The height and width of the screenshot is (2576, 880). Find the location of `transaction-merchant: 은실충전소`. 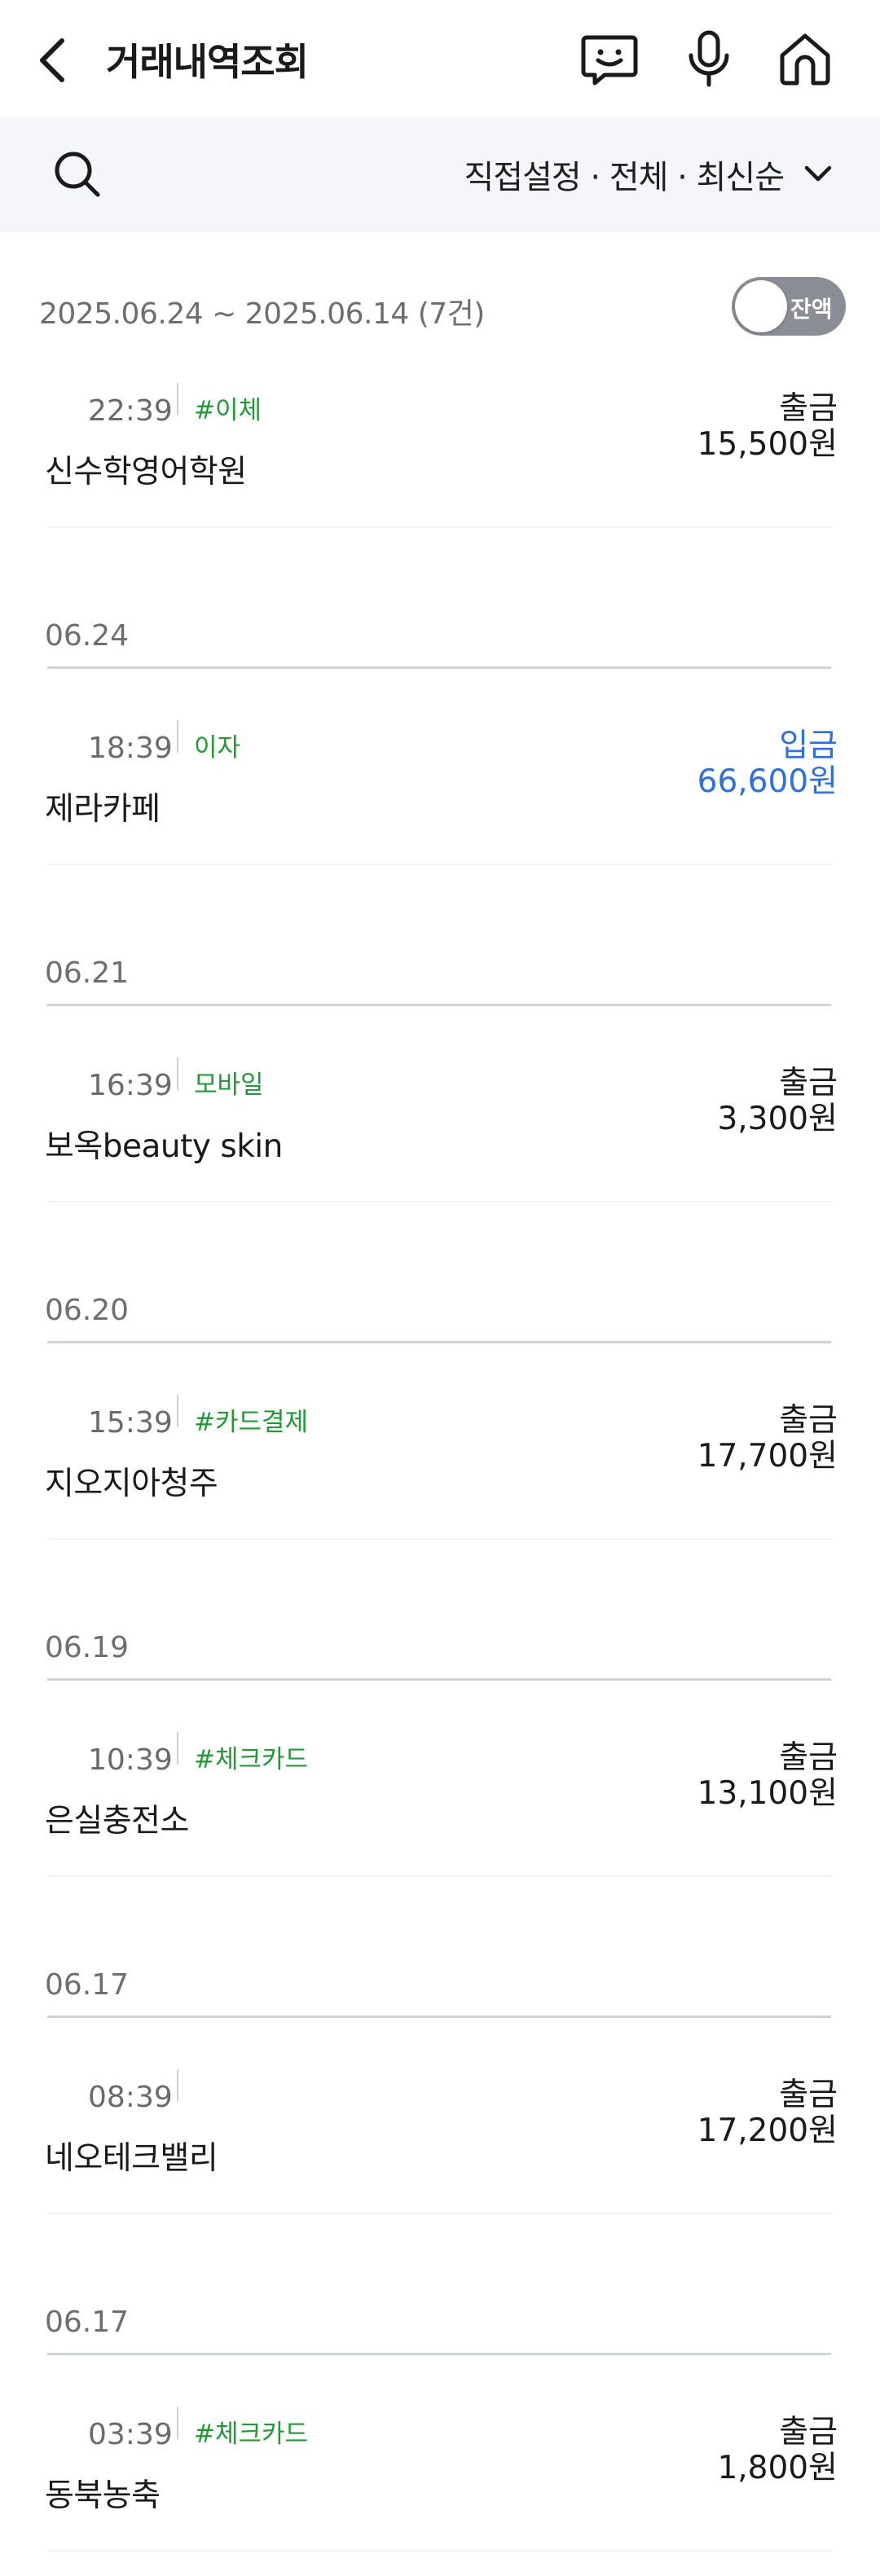

transaction-merchant: 은실충전소 is located at coordinates (117, 1821).